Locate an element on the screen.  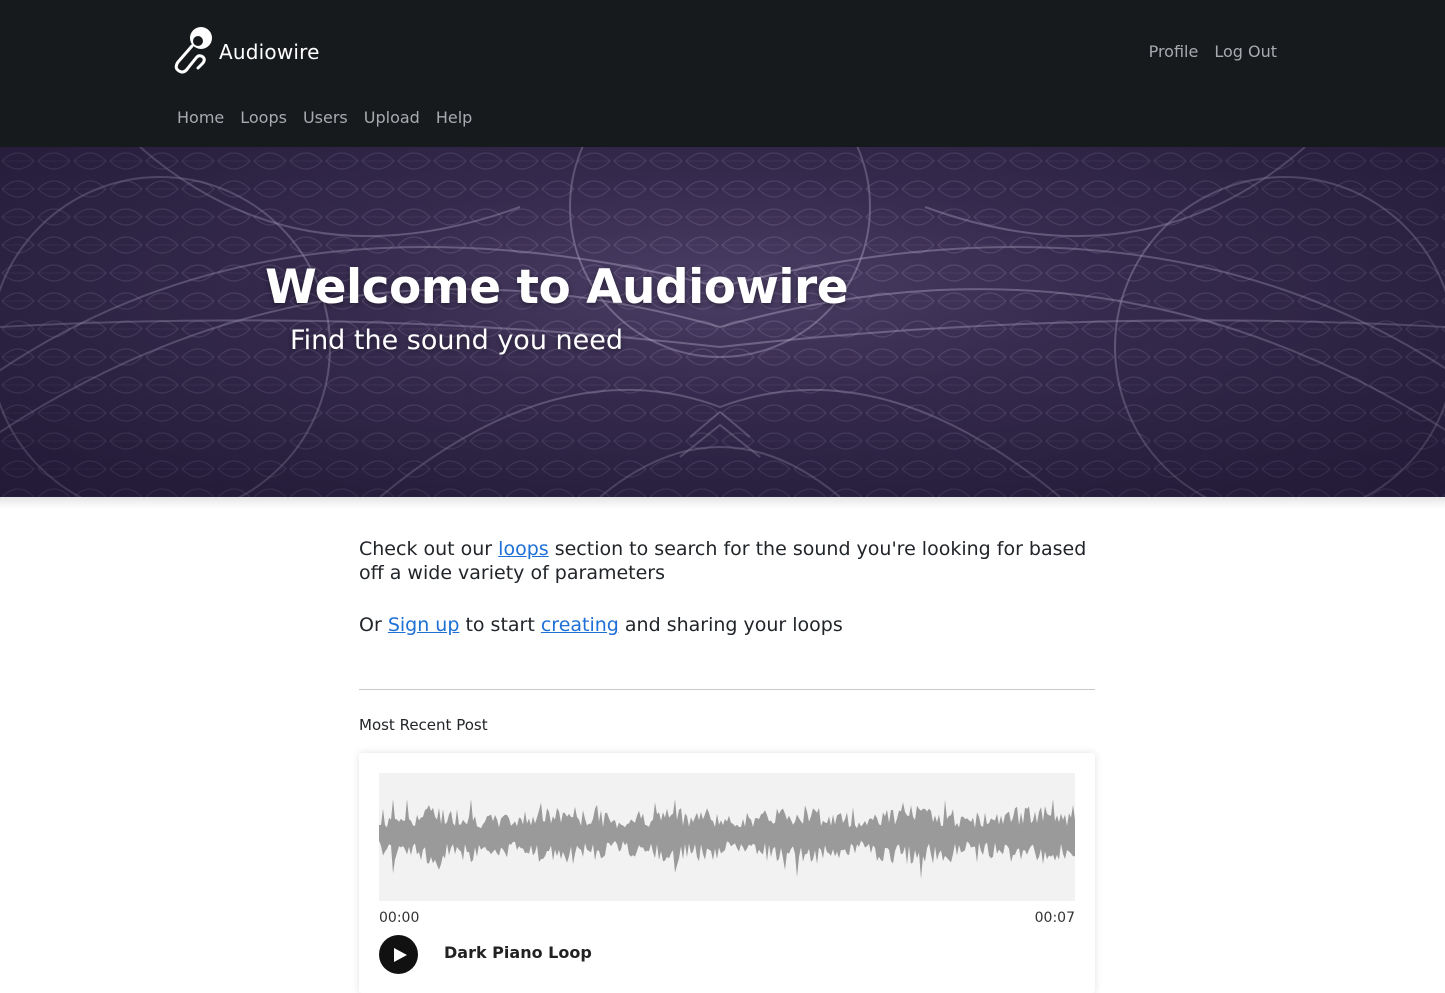
nav-help: Help is located at coordinates (454, 117).